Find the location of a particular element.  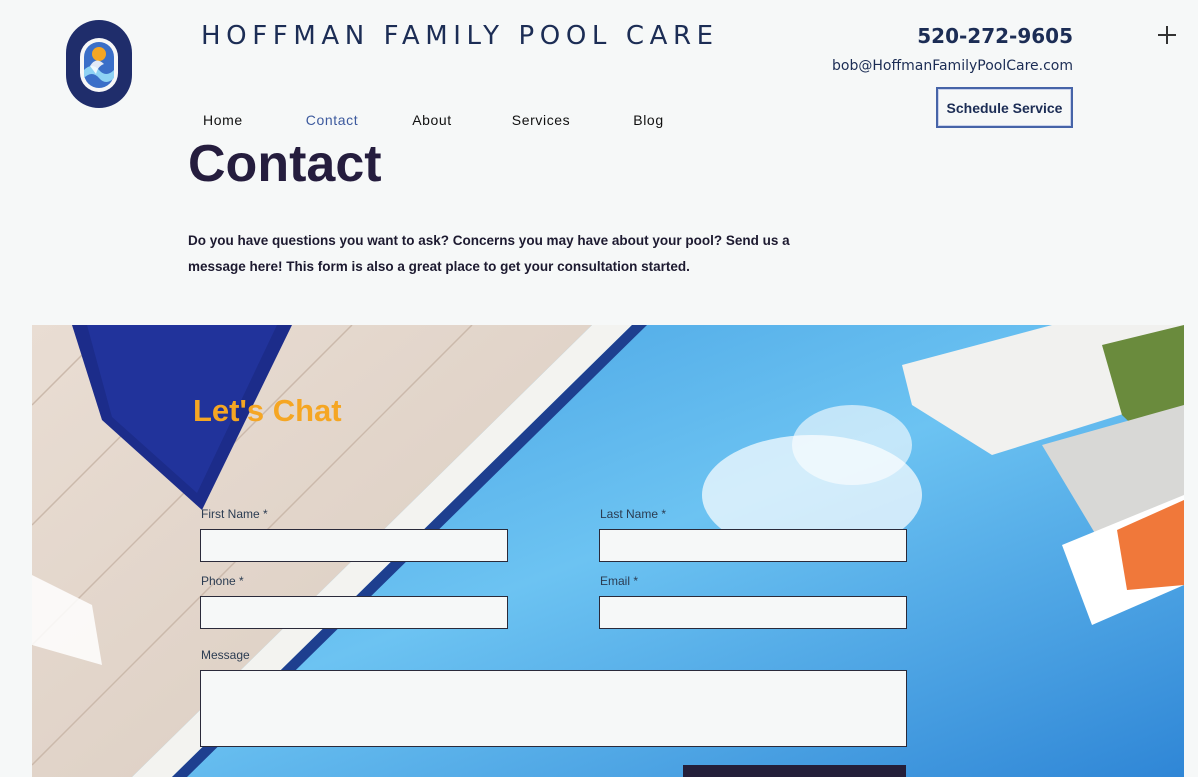

nav-item-services: Services is located at coordinates (541, 120).